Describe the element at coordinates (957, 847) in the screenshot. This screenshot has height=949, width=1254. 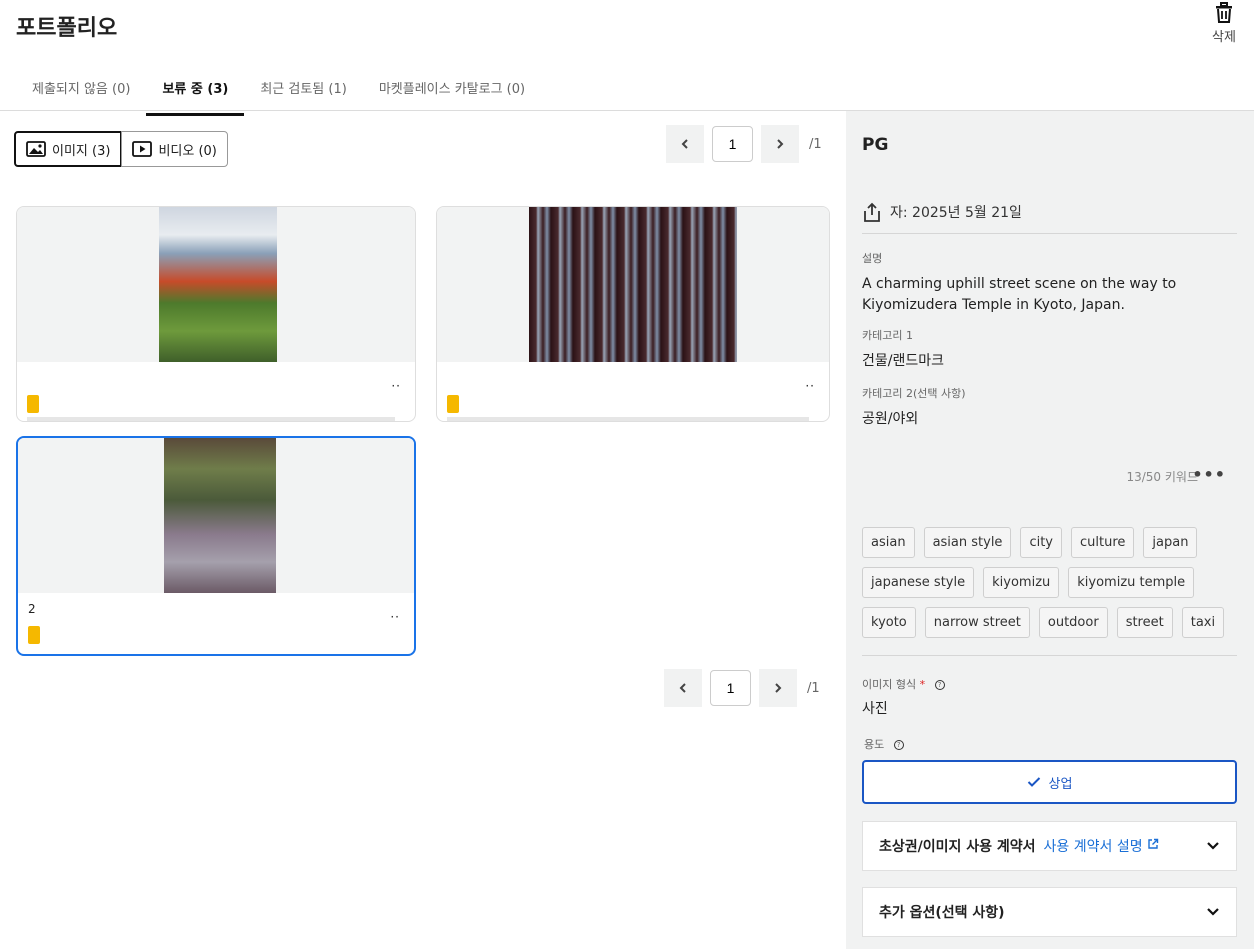
I see `release-accordion-title: 초상권/이미지 사용 계약서` at that location.